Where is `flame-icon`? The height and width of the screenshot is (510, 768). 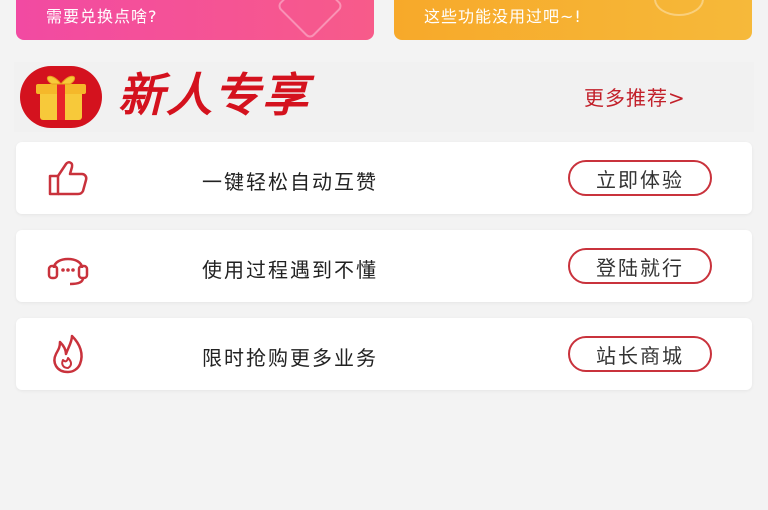
flame-icon is located at coordinates (68, 354).